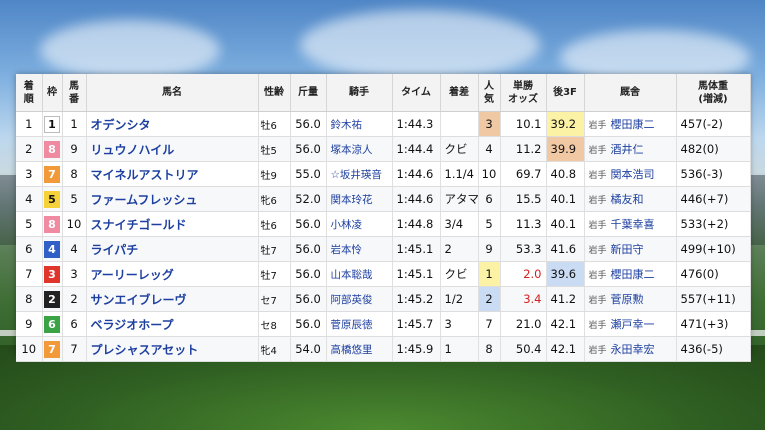  Describe the element at coordinates (565, 224) in the screenshot. I see `last3f-cell: 40.1` at that location.